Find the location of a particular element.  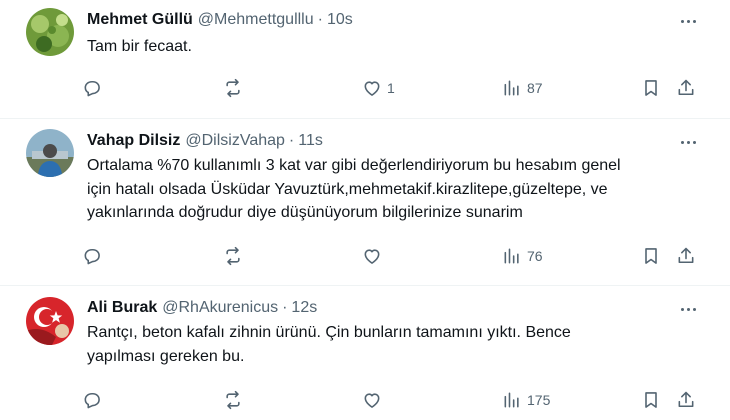

author-handle: @Mehmettgulllu is located at coordinates (256, 20).